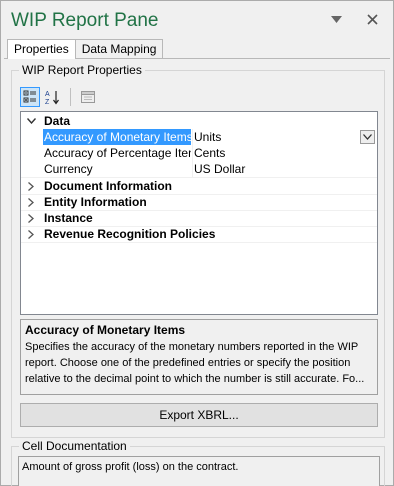 This screenshot has width=394, height=486. What do you see at coordinates (199, 121) in the screenshot?
I see `category-data: Data` at bounding box center [199, 121].